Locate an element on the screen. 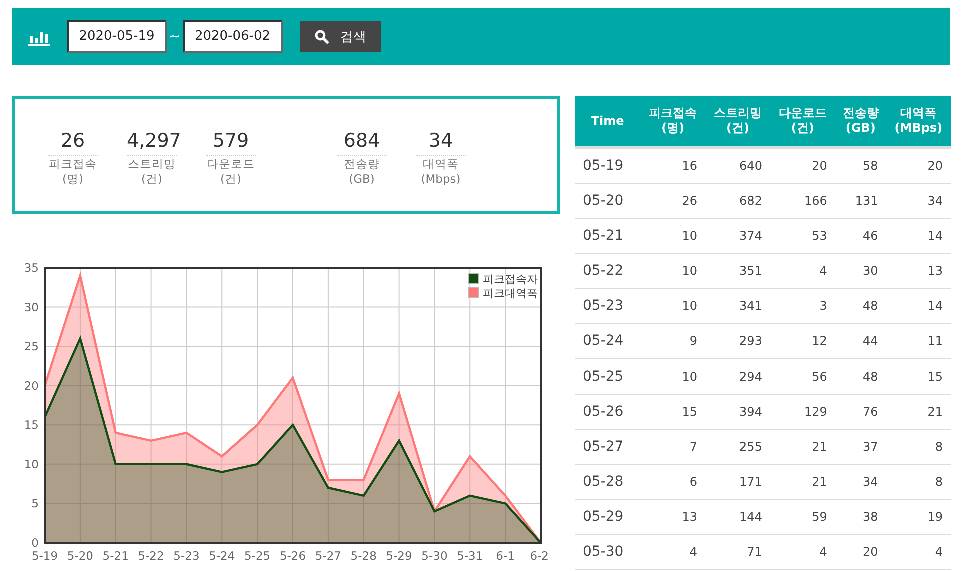 This screenshot has width=962, height=571. stat-unit: (명) is located at coordinates (73, 179).